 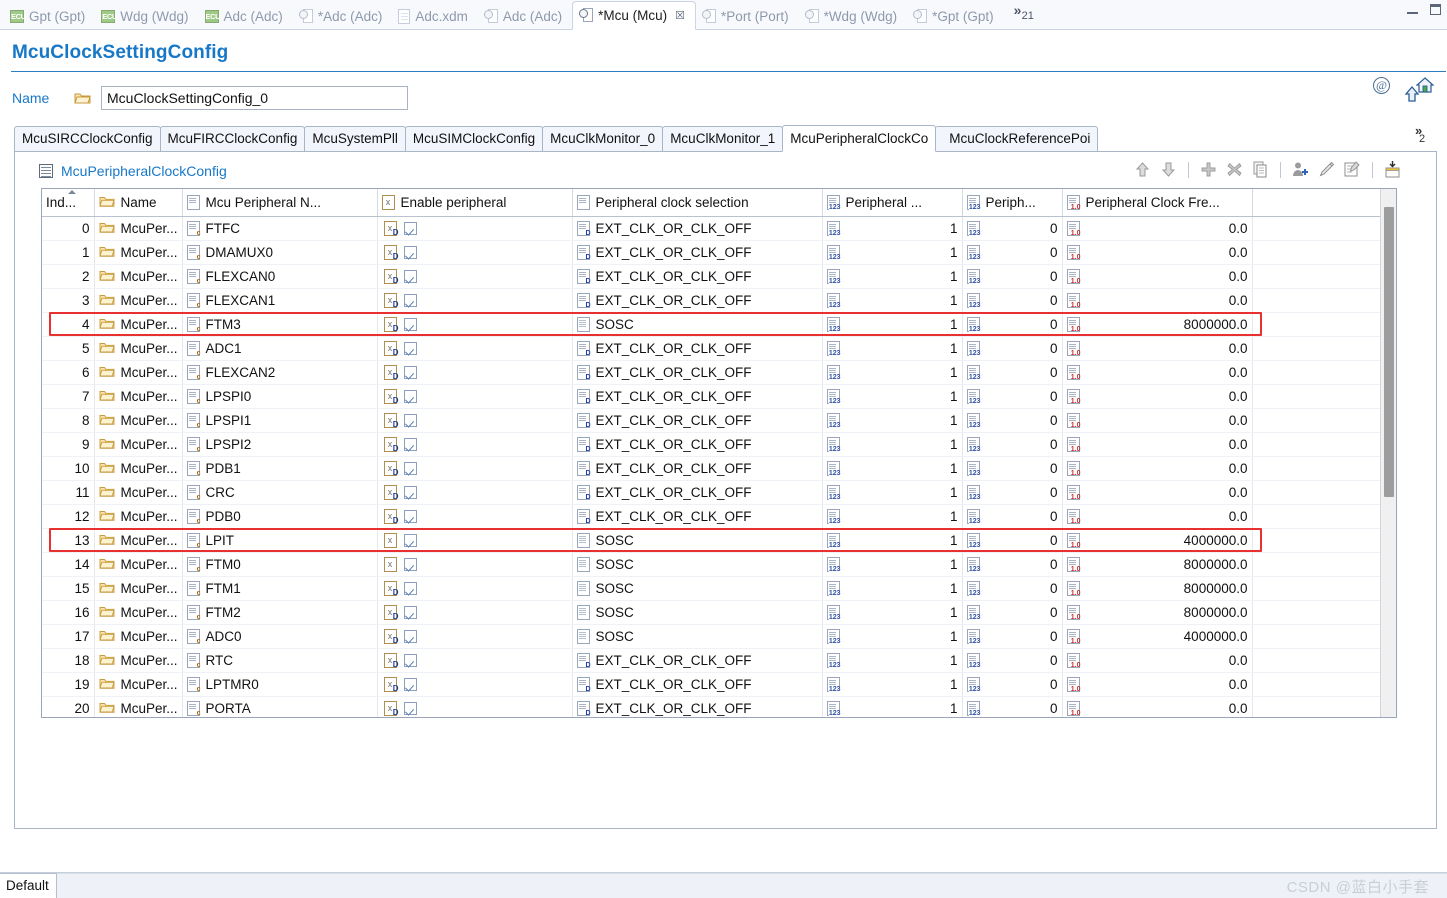 What do you see at coordinates (280, 636) in the screenshot?
I see `cell-mcu-peripheral-name: c ADC0` at bounding box center [280, 636].